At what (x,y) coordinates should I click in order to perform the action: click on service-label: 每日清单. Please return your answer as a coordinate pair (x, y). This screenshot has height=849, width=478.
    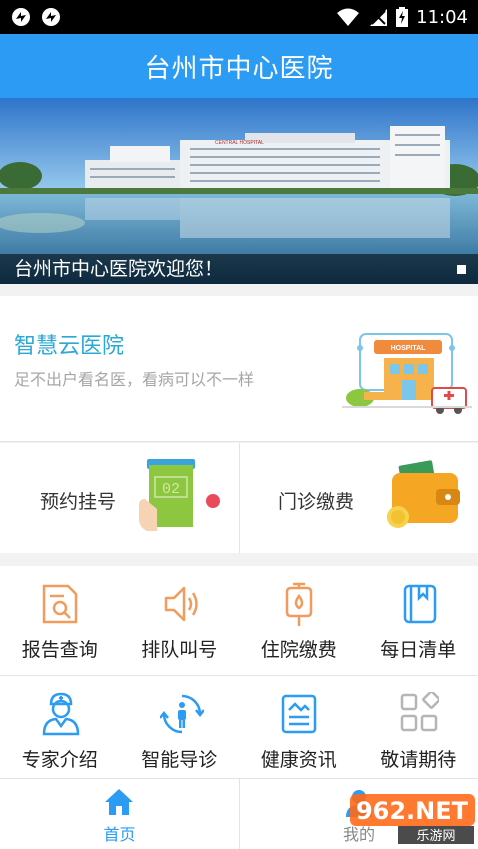
    Looking at the image, I should click on (418, 650).